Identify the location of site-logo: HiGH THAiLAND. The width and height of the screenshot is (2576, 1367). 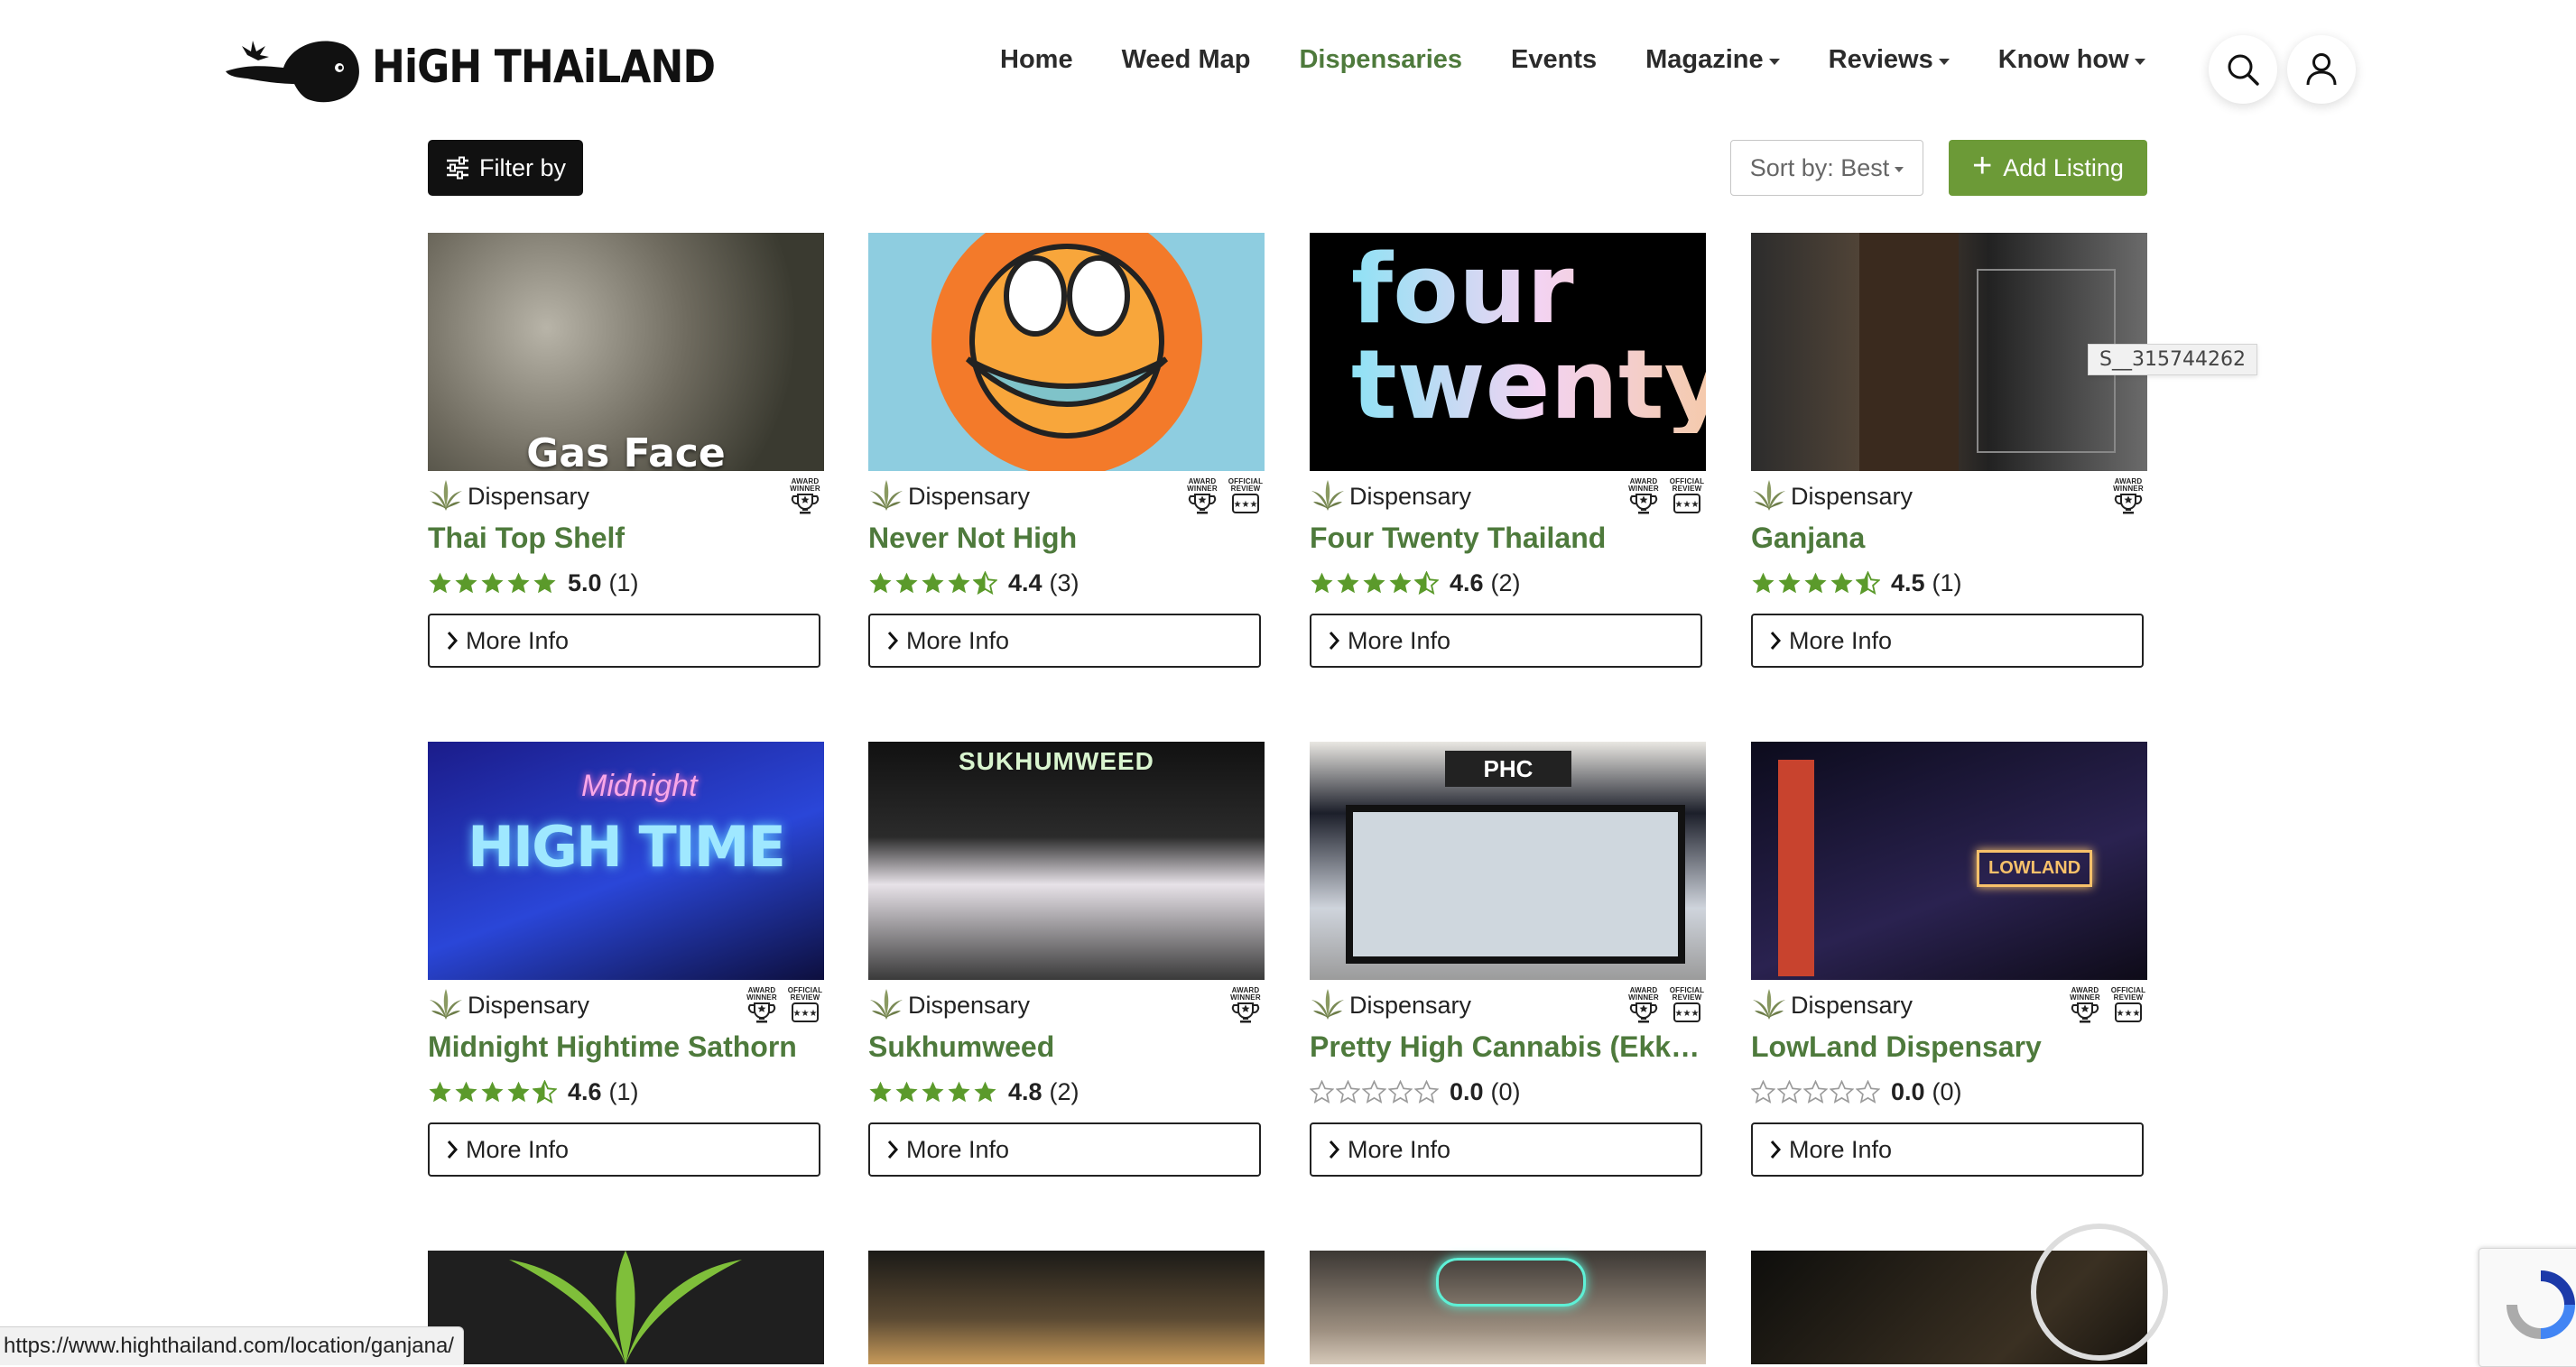
(491, 66).